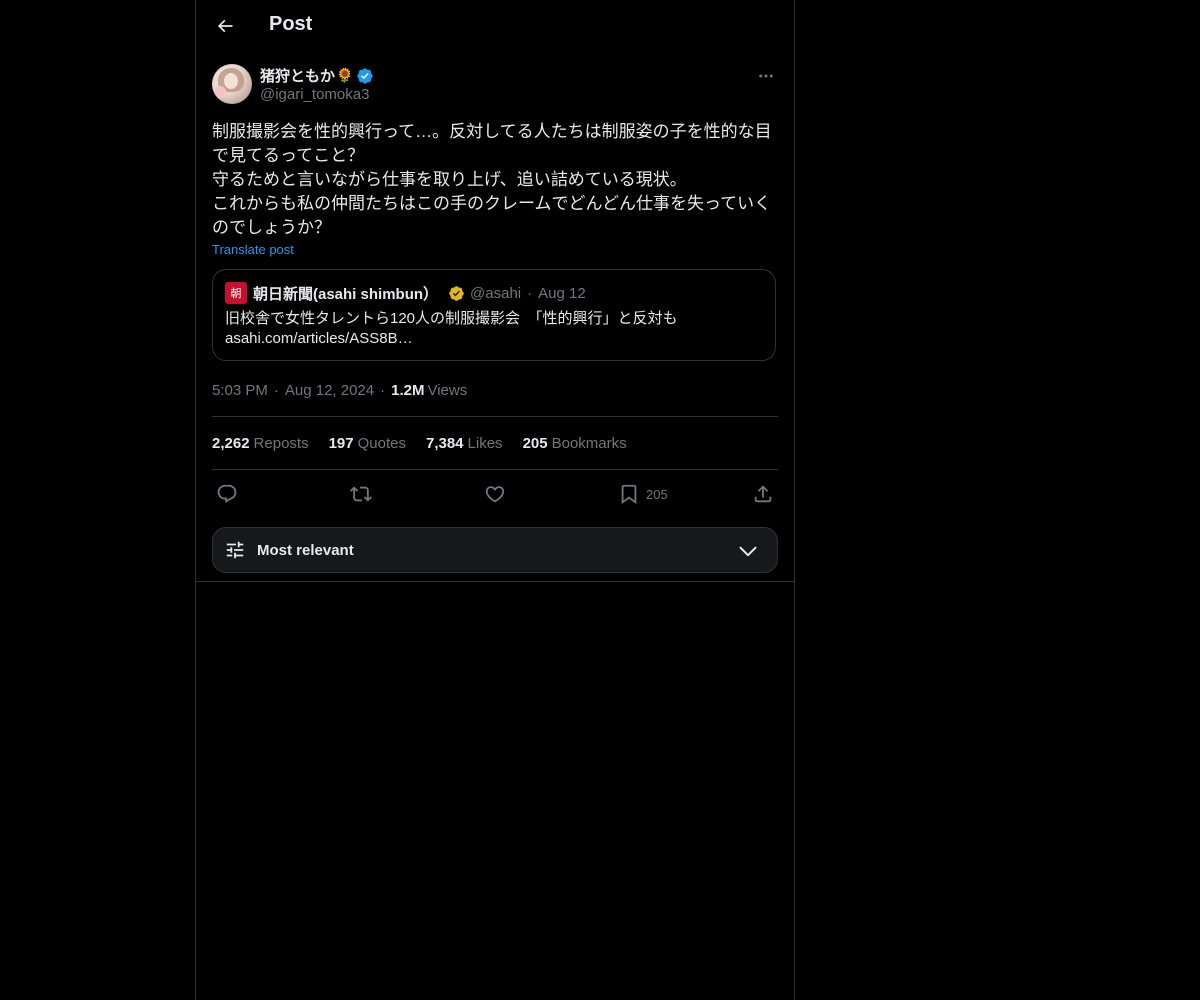 The width and height of the screenshot is (1200, 1000). I want to click on post-date: Aug 12, 2024, so click(329, 390).